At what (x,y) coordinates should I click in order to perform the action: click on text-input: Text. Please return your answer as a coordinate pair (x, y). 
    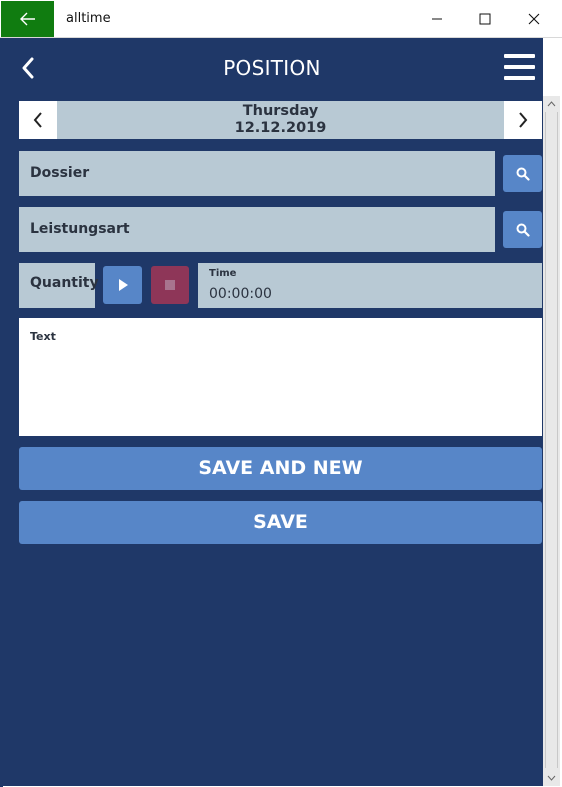
    Looking at the image, I should click on (280, 377).